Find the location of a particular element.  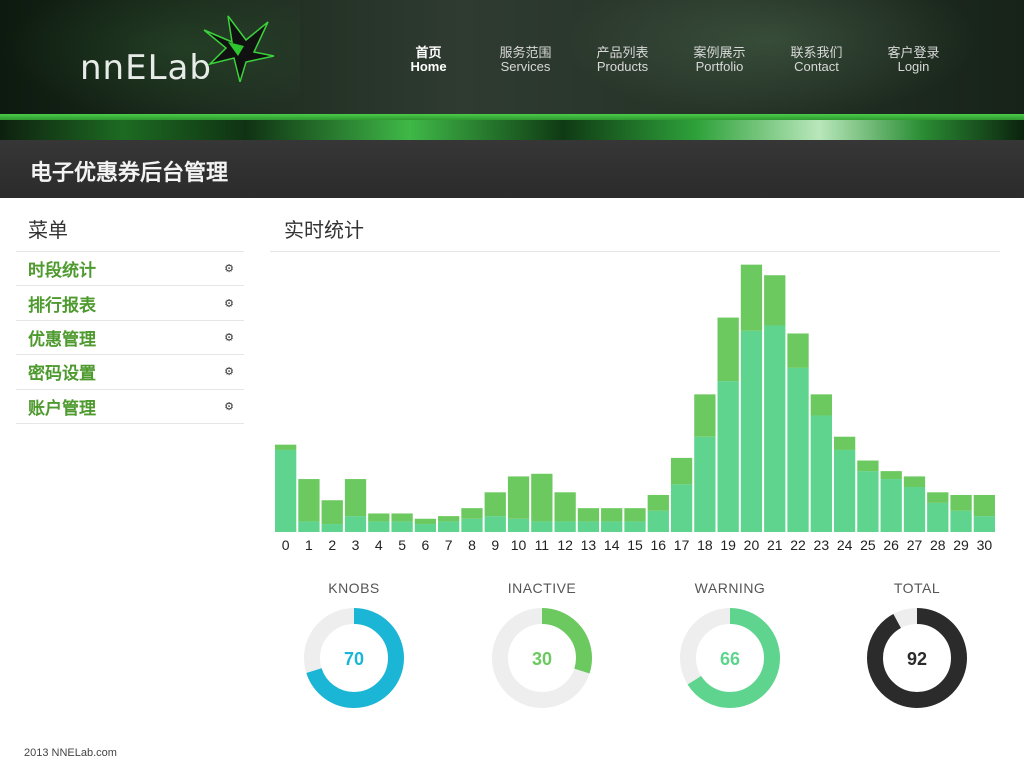

x-tick-label: 5 is located at coordinates (402, 545).